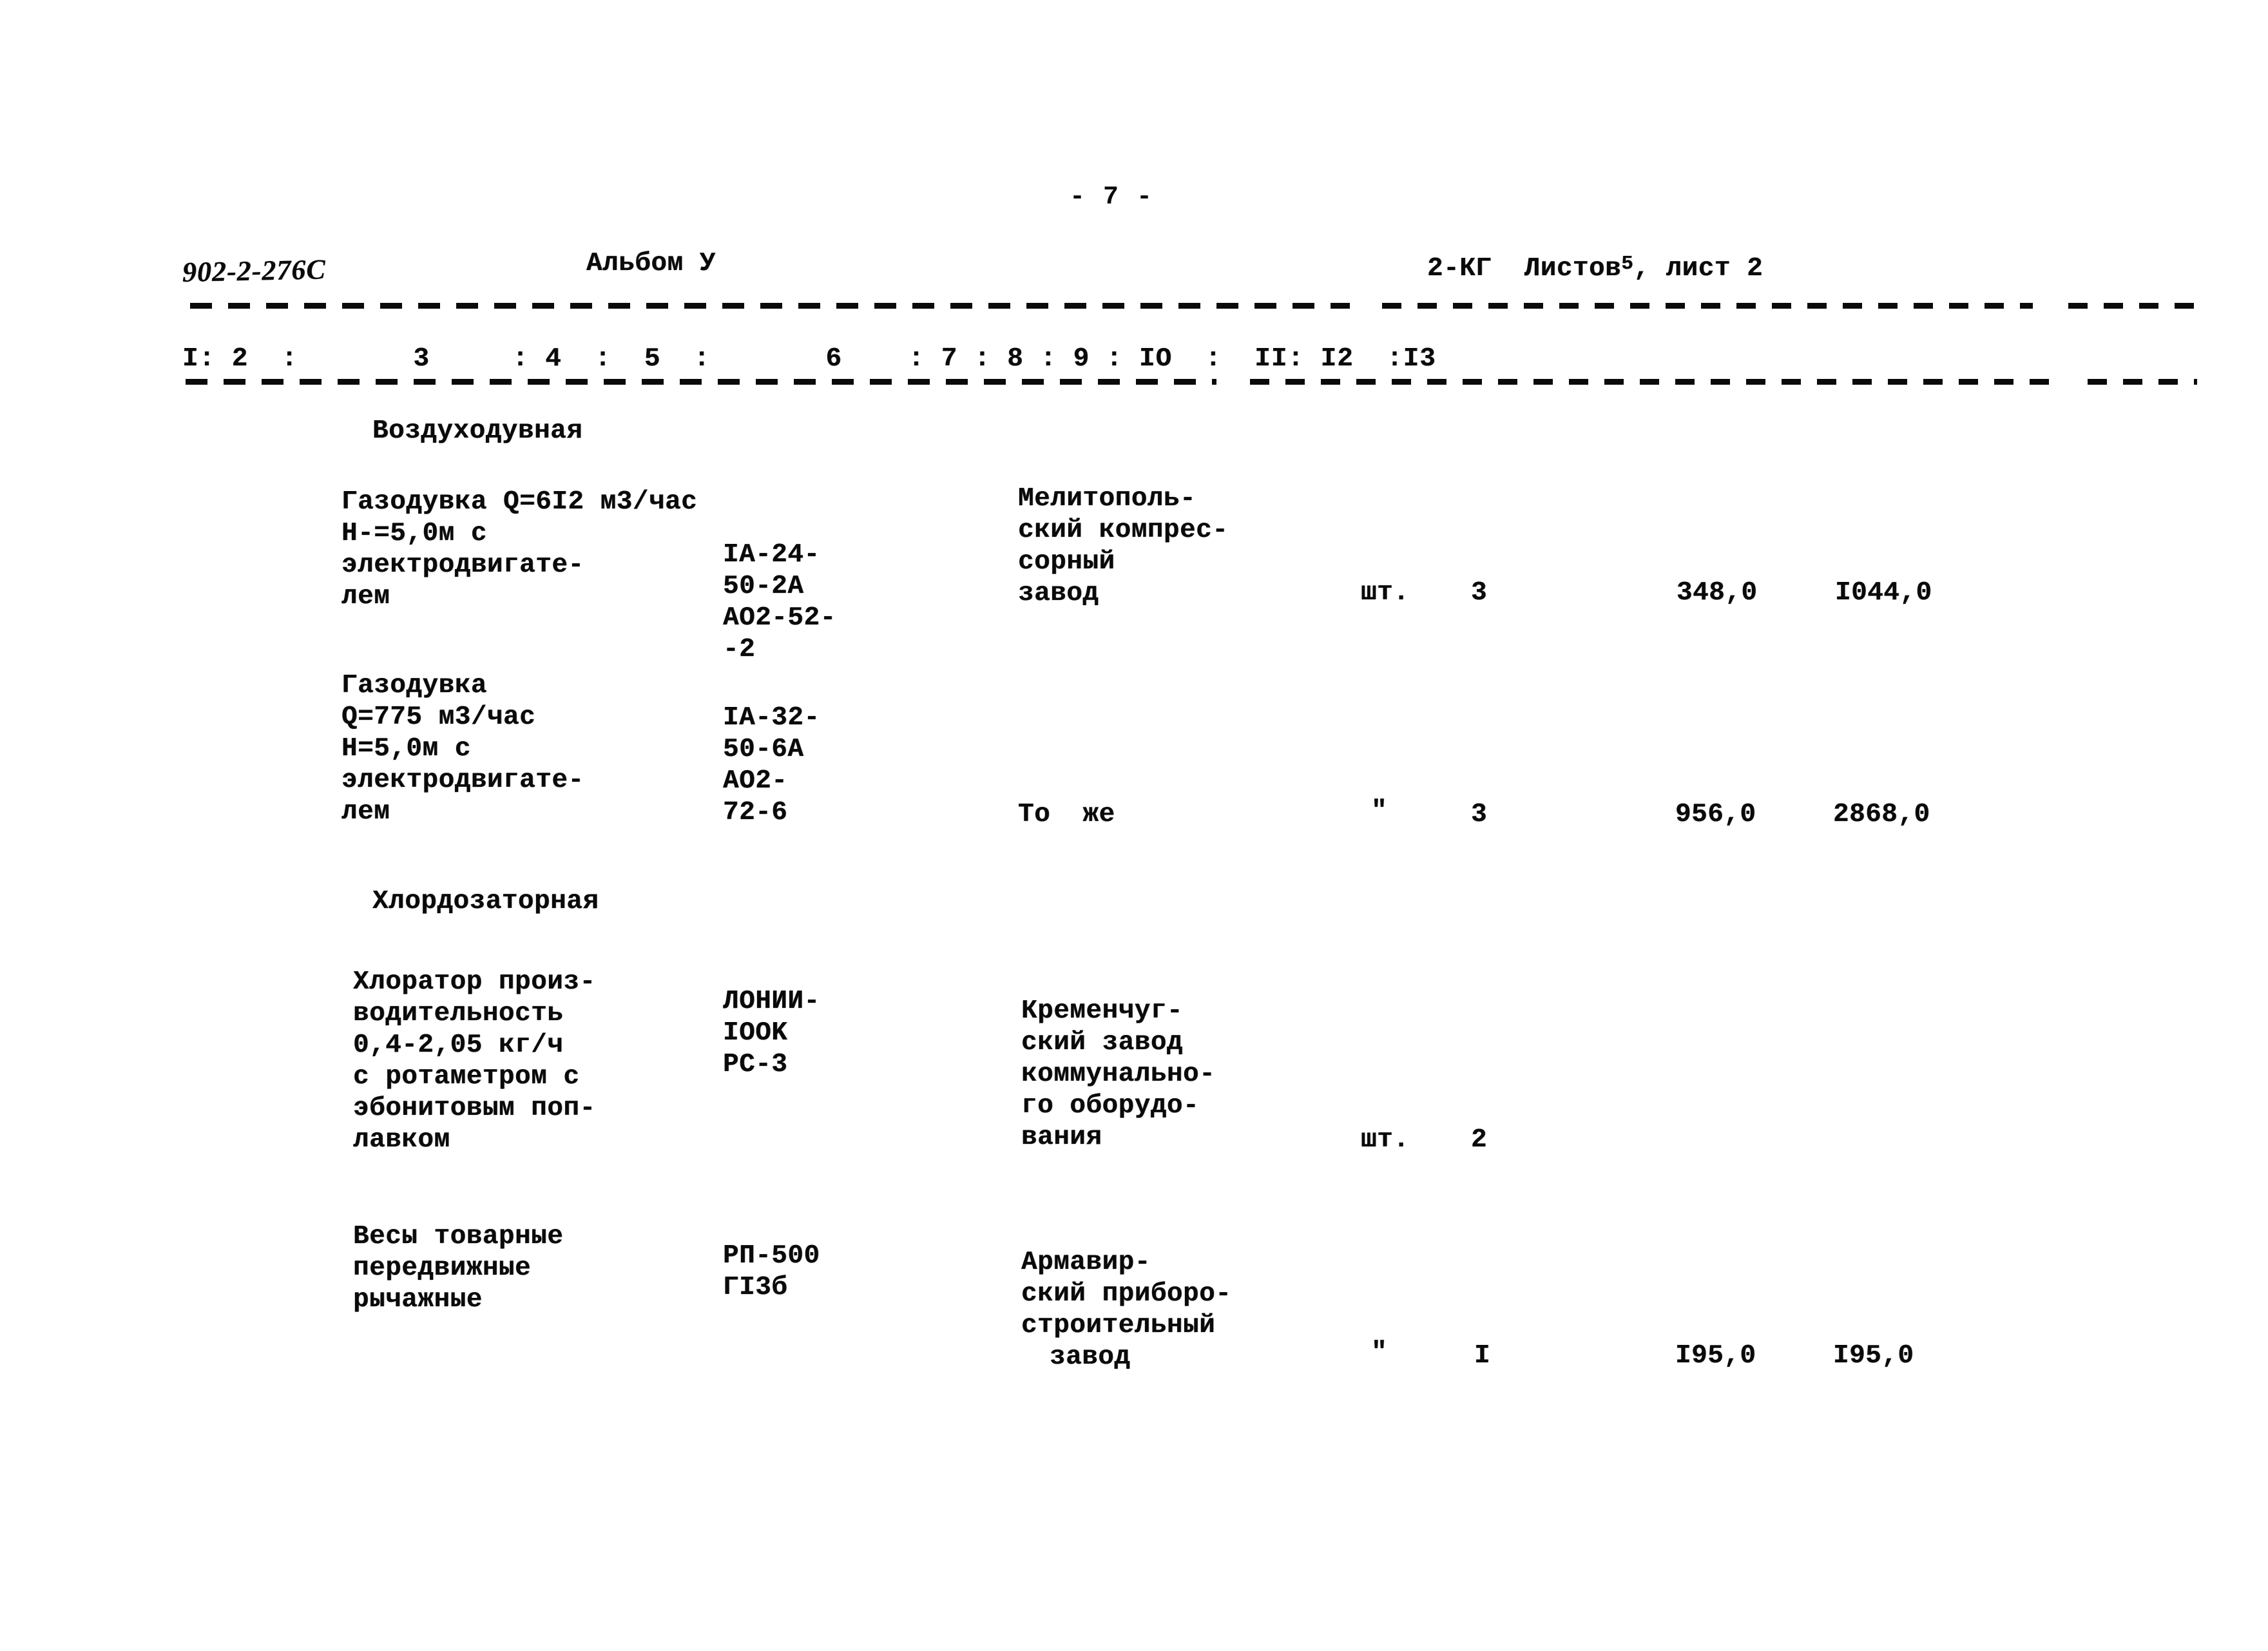 The height and width of the screenshot is (1651, 2268). I want to click on item-unit-price: I95,0, so click(1715, 1356).